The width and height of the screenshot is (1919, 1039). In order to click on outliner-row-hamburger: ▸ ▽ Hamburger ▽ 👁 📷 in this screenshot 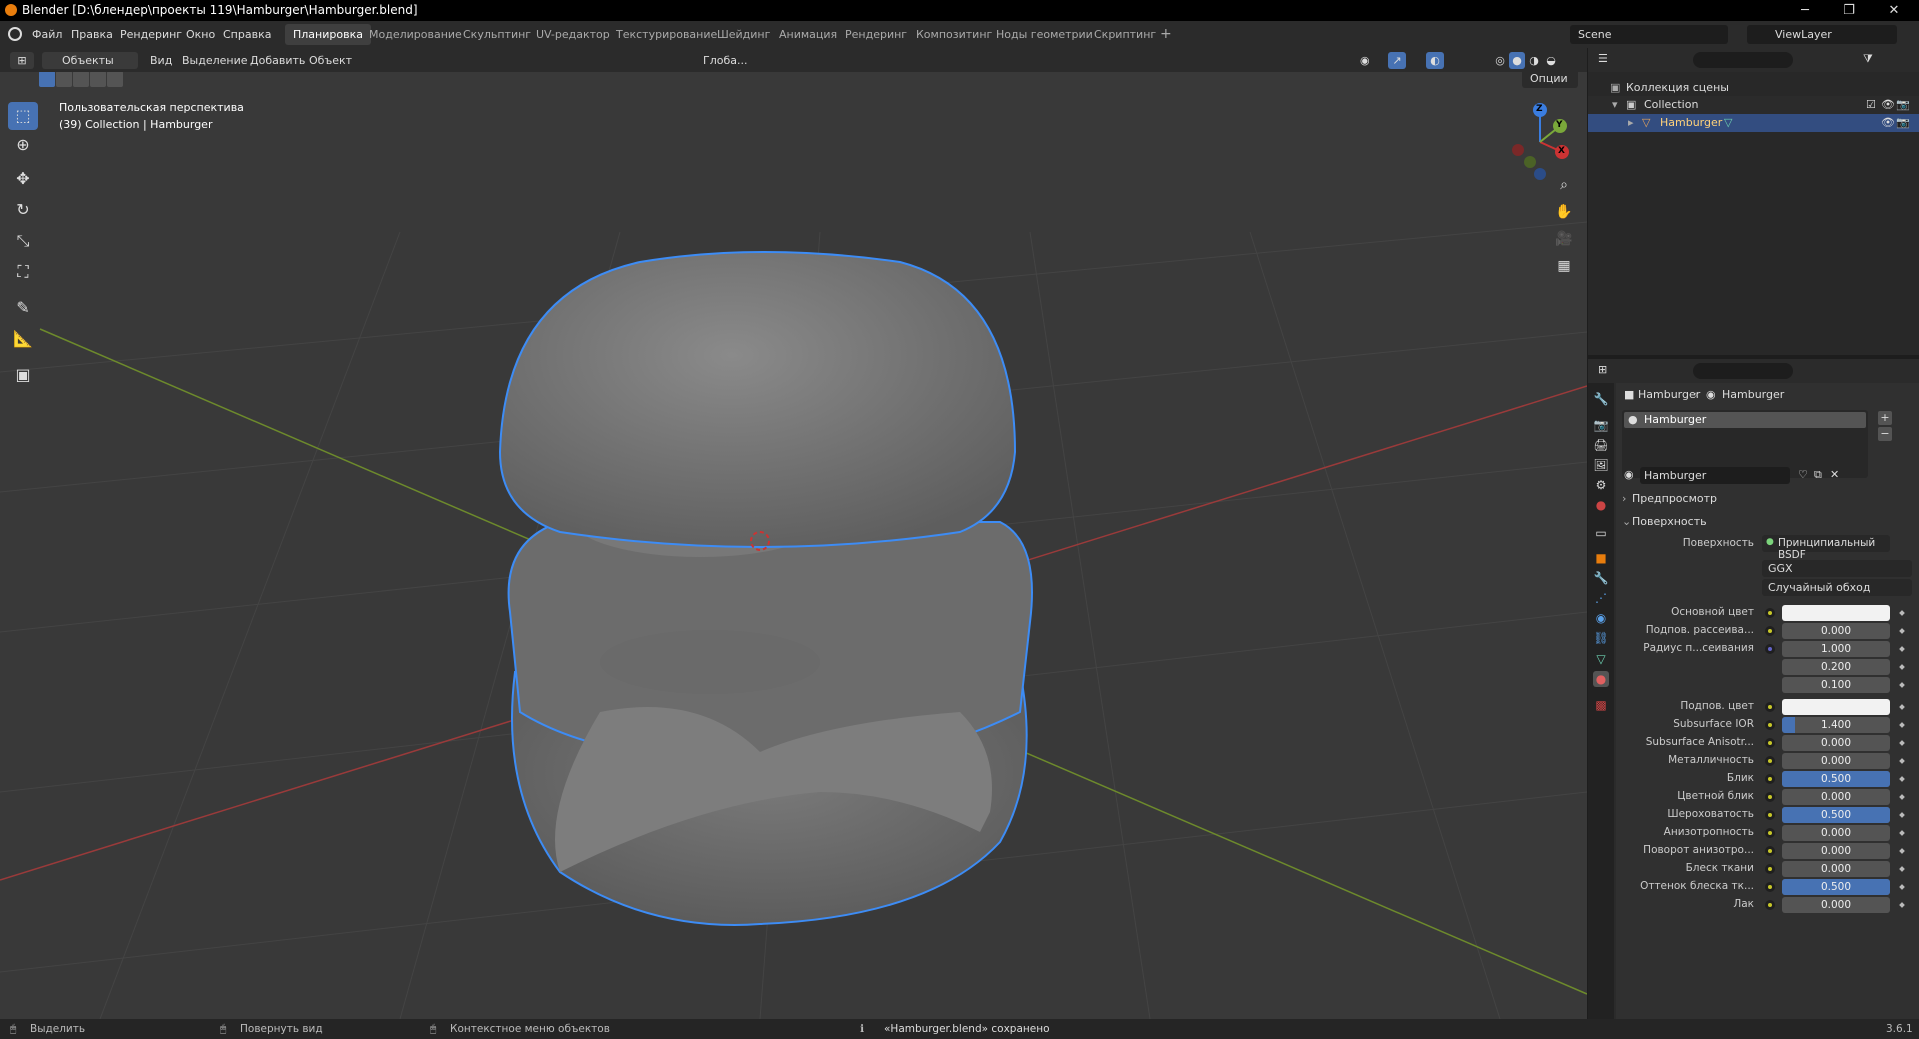, I will do `click(1753, 123)`.